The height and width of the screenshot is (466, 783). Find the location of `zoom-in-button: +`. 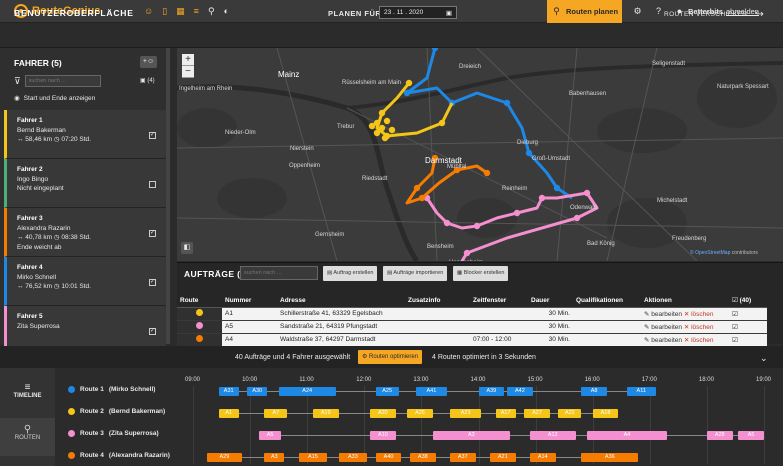

zoom-in-button: + is located at coordinates (188, 60).